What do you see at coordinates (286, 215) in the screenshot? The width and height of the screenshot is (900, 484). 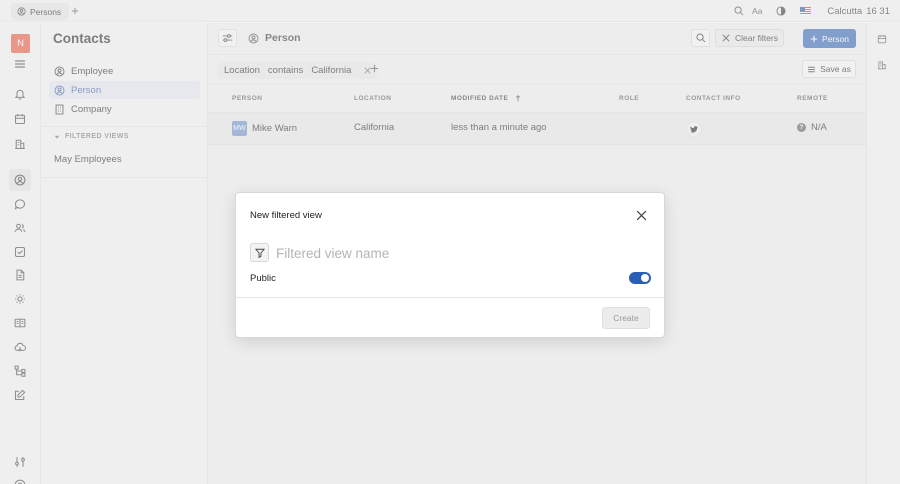 I see `dialog-title: New filtered view` at bounding box center [286, 215].